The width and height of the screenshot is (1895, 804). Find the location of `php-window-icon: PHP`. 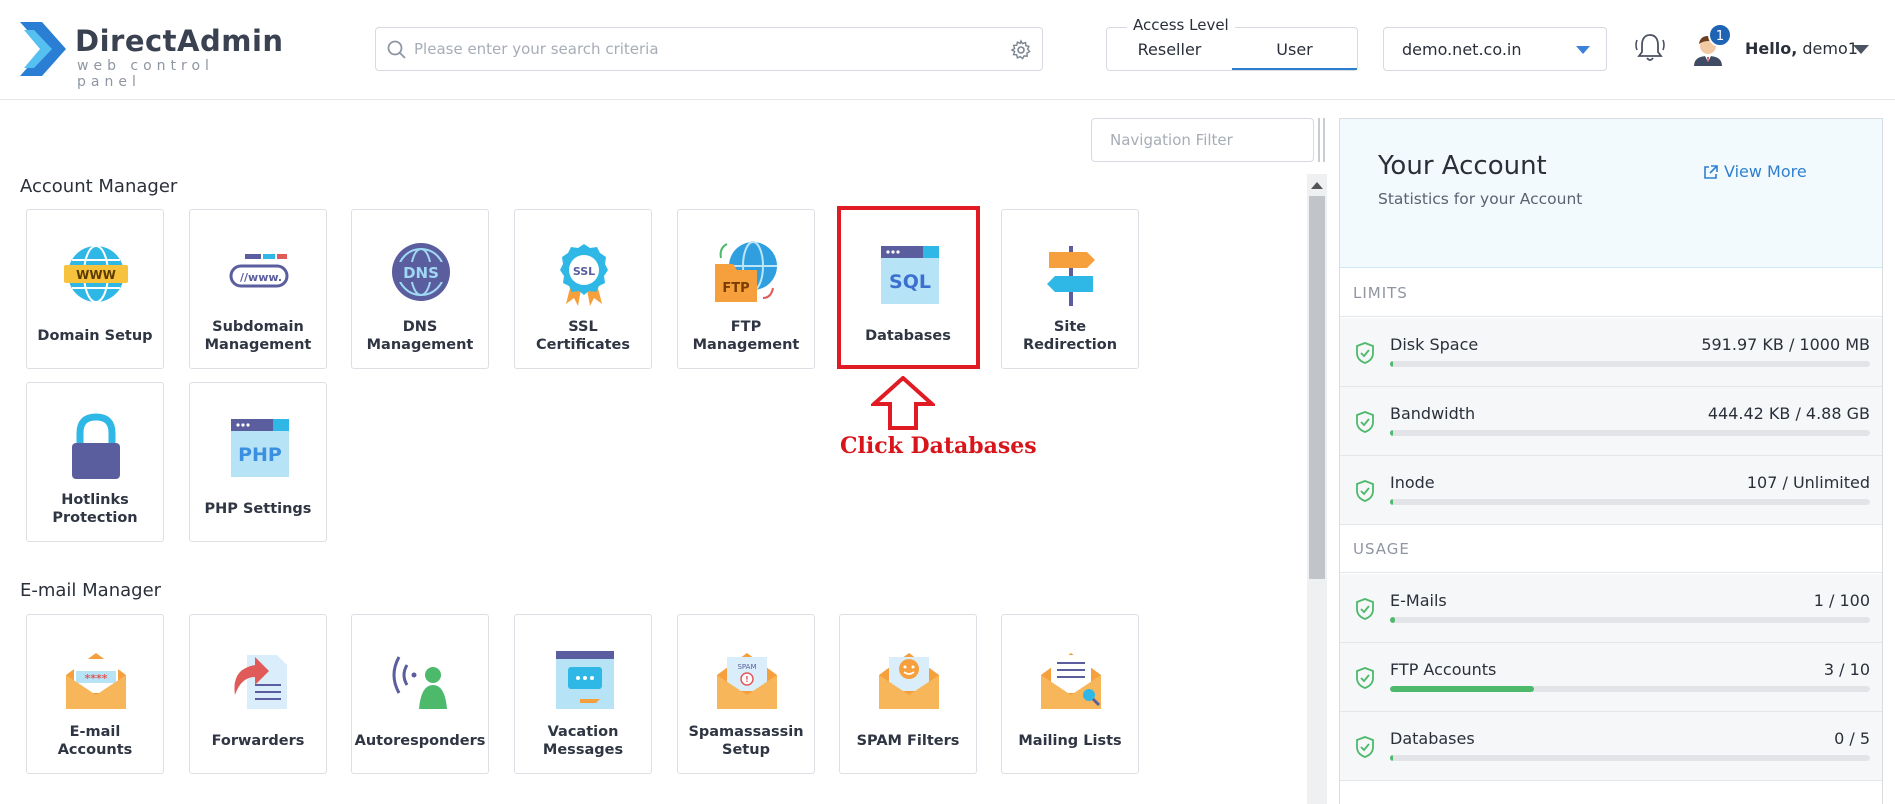

php-window-icon: PHP is located at coordinates (260, 448).